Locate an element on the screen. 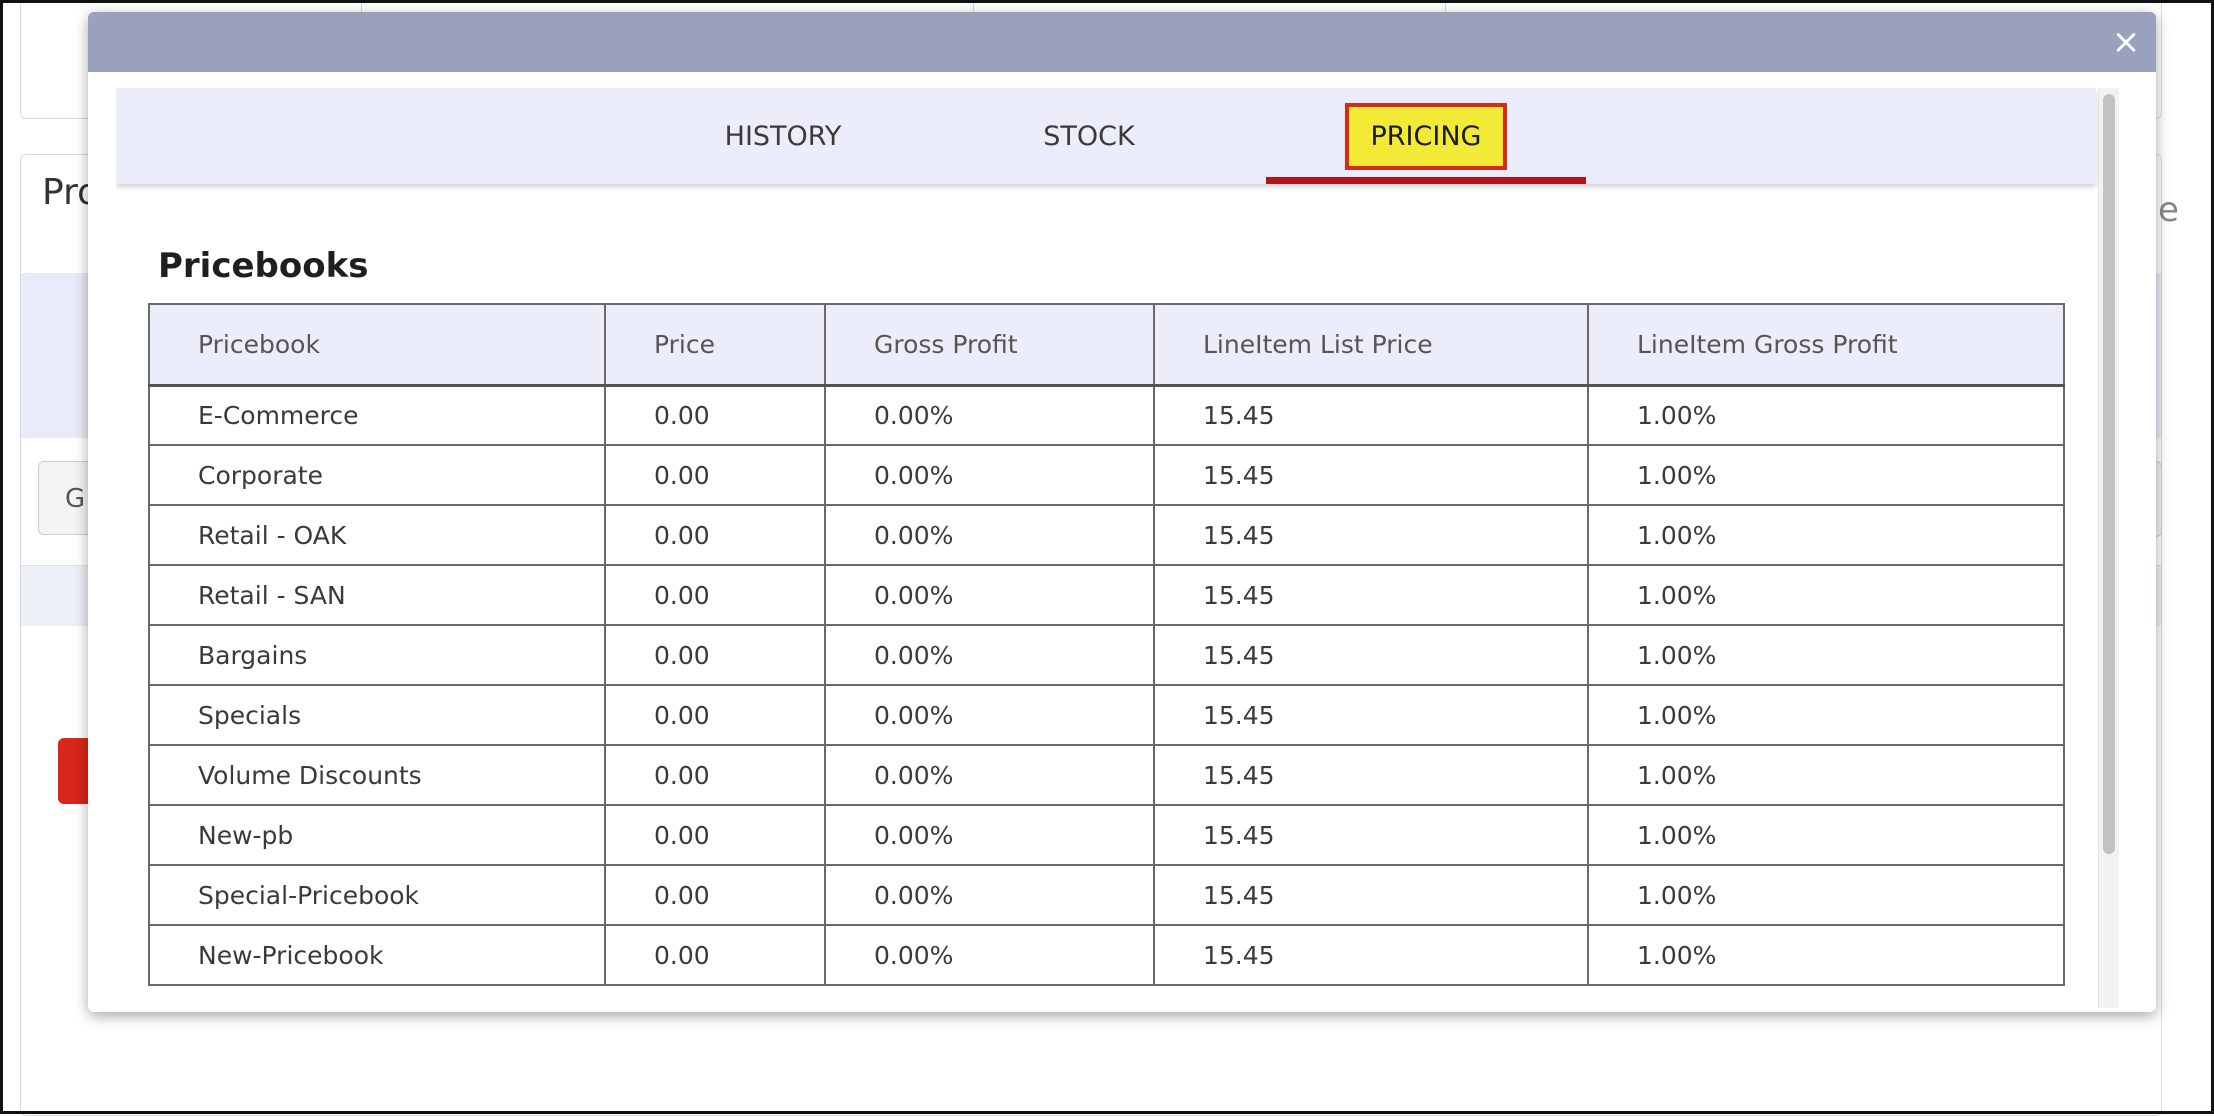 The height and width of the screenshot is (1116, 2214). tab-stock: STOCK is located at coordinates (1089, 136).